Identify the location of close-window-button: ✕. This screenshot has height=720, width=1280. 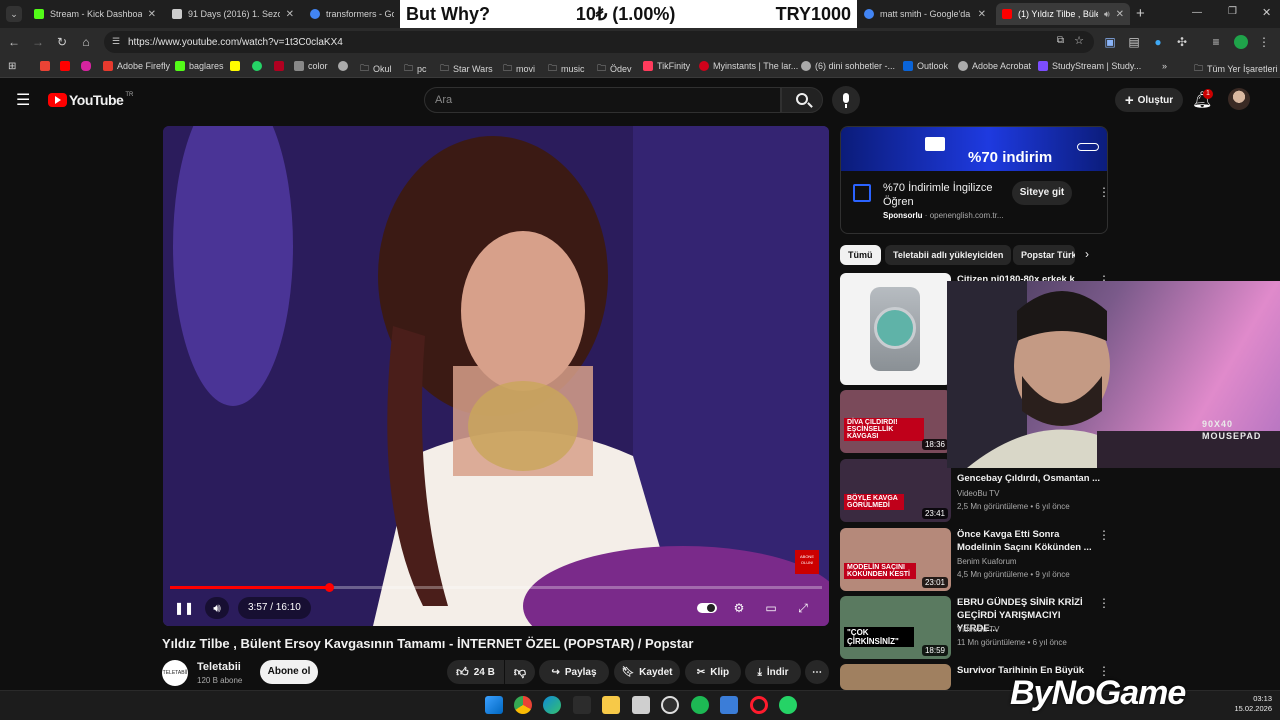
(1266, 12).